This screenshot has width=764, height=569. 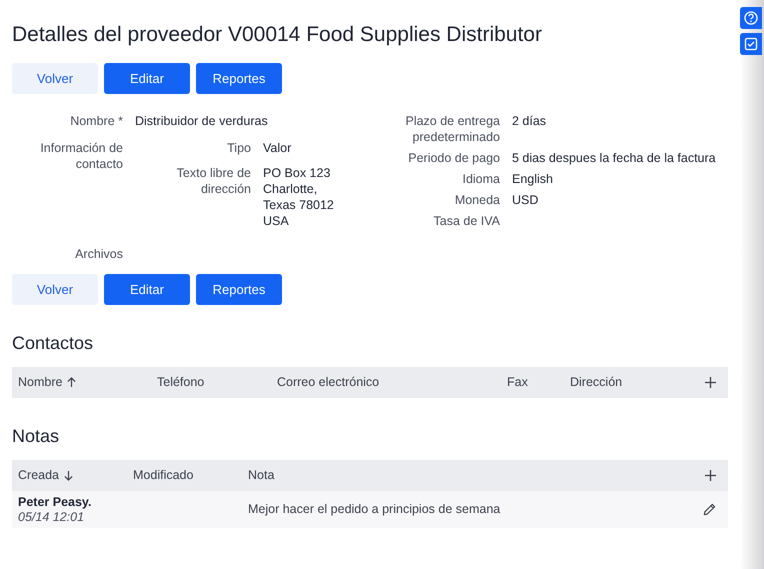 What do you see at coordinates (180, 383) in the screenshot?
I see `column-header: Teléfono` at bounding box center [180, 383].